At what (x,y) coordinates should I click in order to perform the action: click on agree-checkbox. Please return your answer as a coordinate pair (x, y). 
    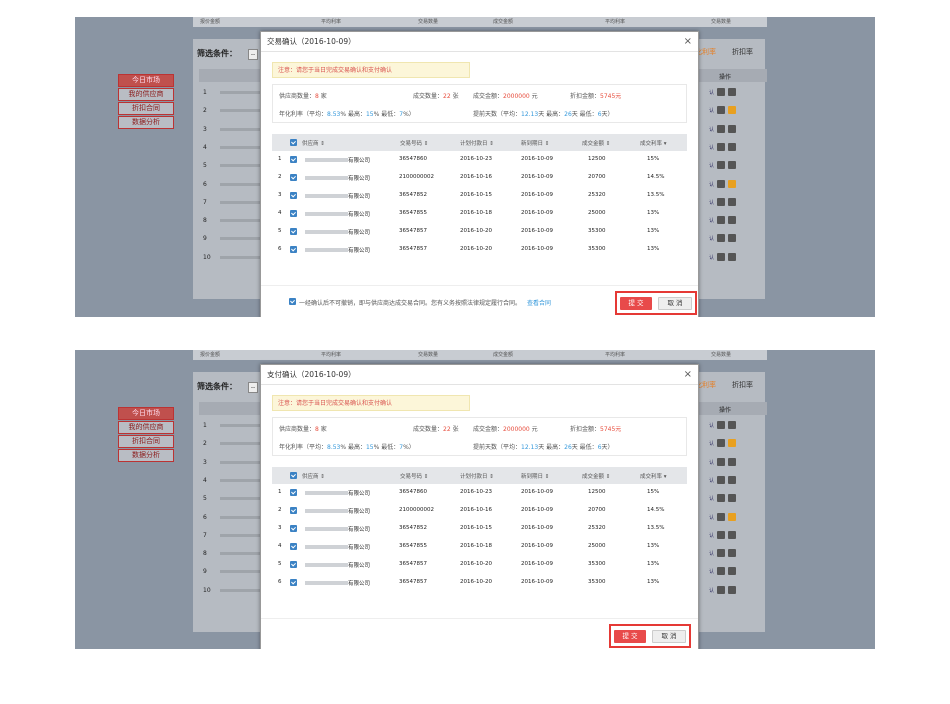
    Looking at the image, I should click on (292, 301).